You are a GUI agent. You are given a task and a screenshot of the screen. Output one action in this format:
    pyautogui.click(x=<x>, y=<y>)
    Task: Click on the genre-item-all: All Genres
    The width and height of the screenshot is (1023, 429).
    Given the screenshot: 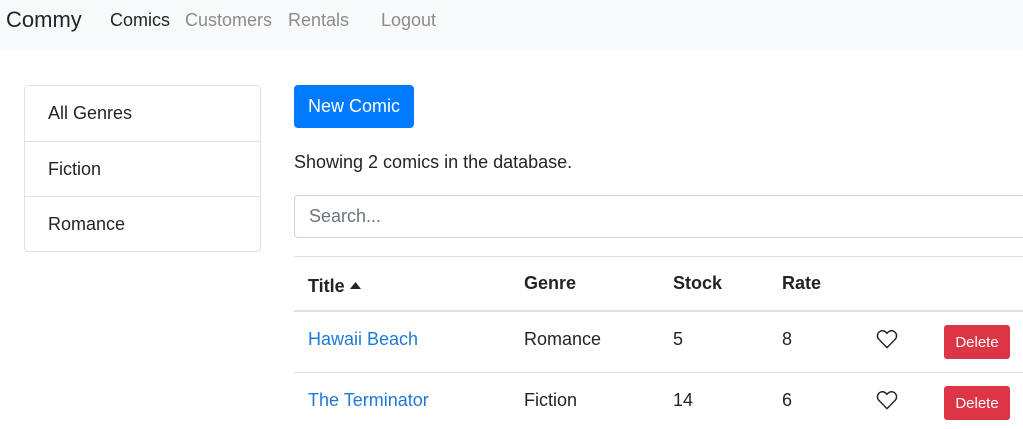 What is the action you would take?
    pyautogui.click(x=142, y=113)
    